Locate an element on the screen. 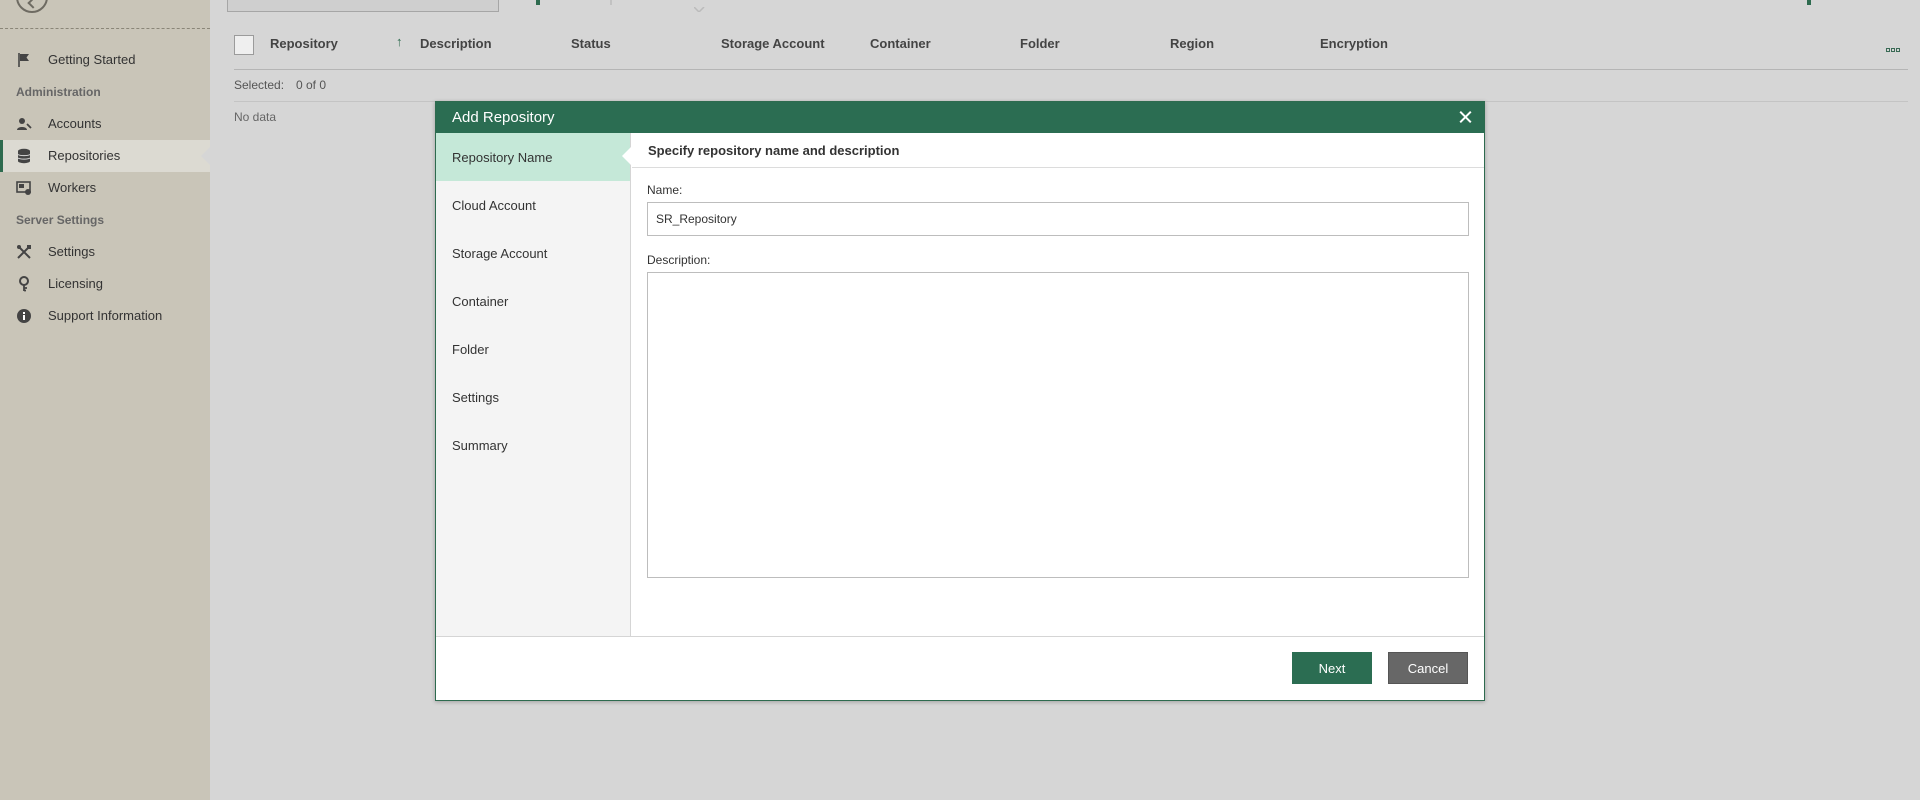  sidebar-item-label: Workers is located at coordinates (72, 187).